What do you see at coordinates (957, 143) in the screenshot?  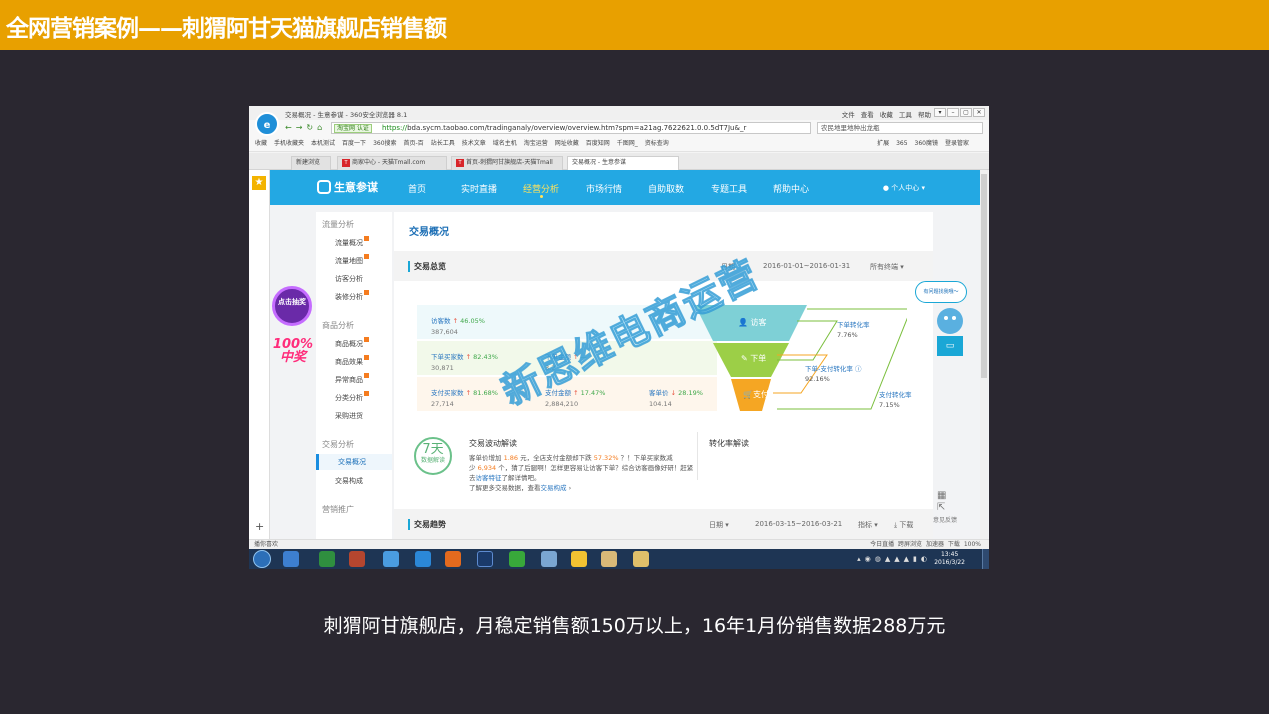 I see `extension-item: 登录管家` at bounding box center [957, 143].